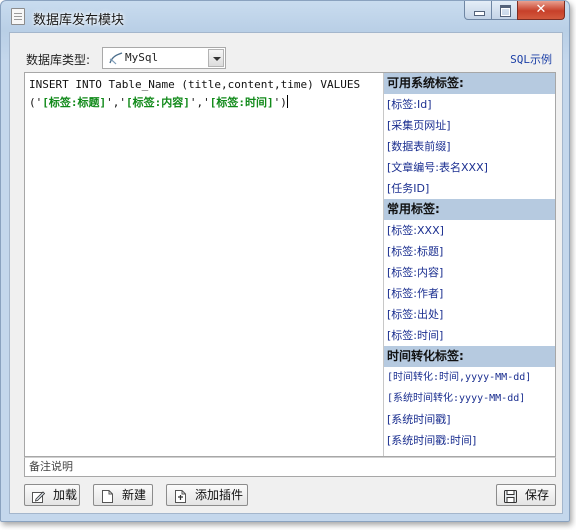 The width and height of the screenshot is (576, 530). What do you see at coordinates (478, 10) in the screenshot?
I see `minimize-button` at bounding box center [478, 10].